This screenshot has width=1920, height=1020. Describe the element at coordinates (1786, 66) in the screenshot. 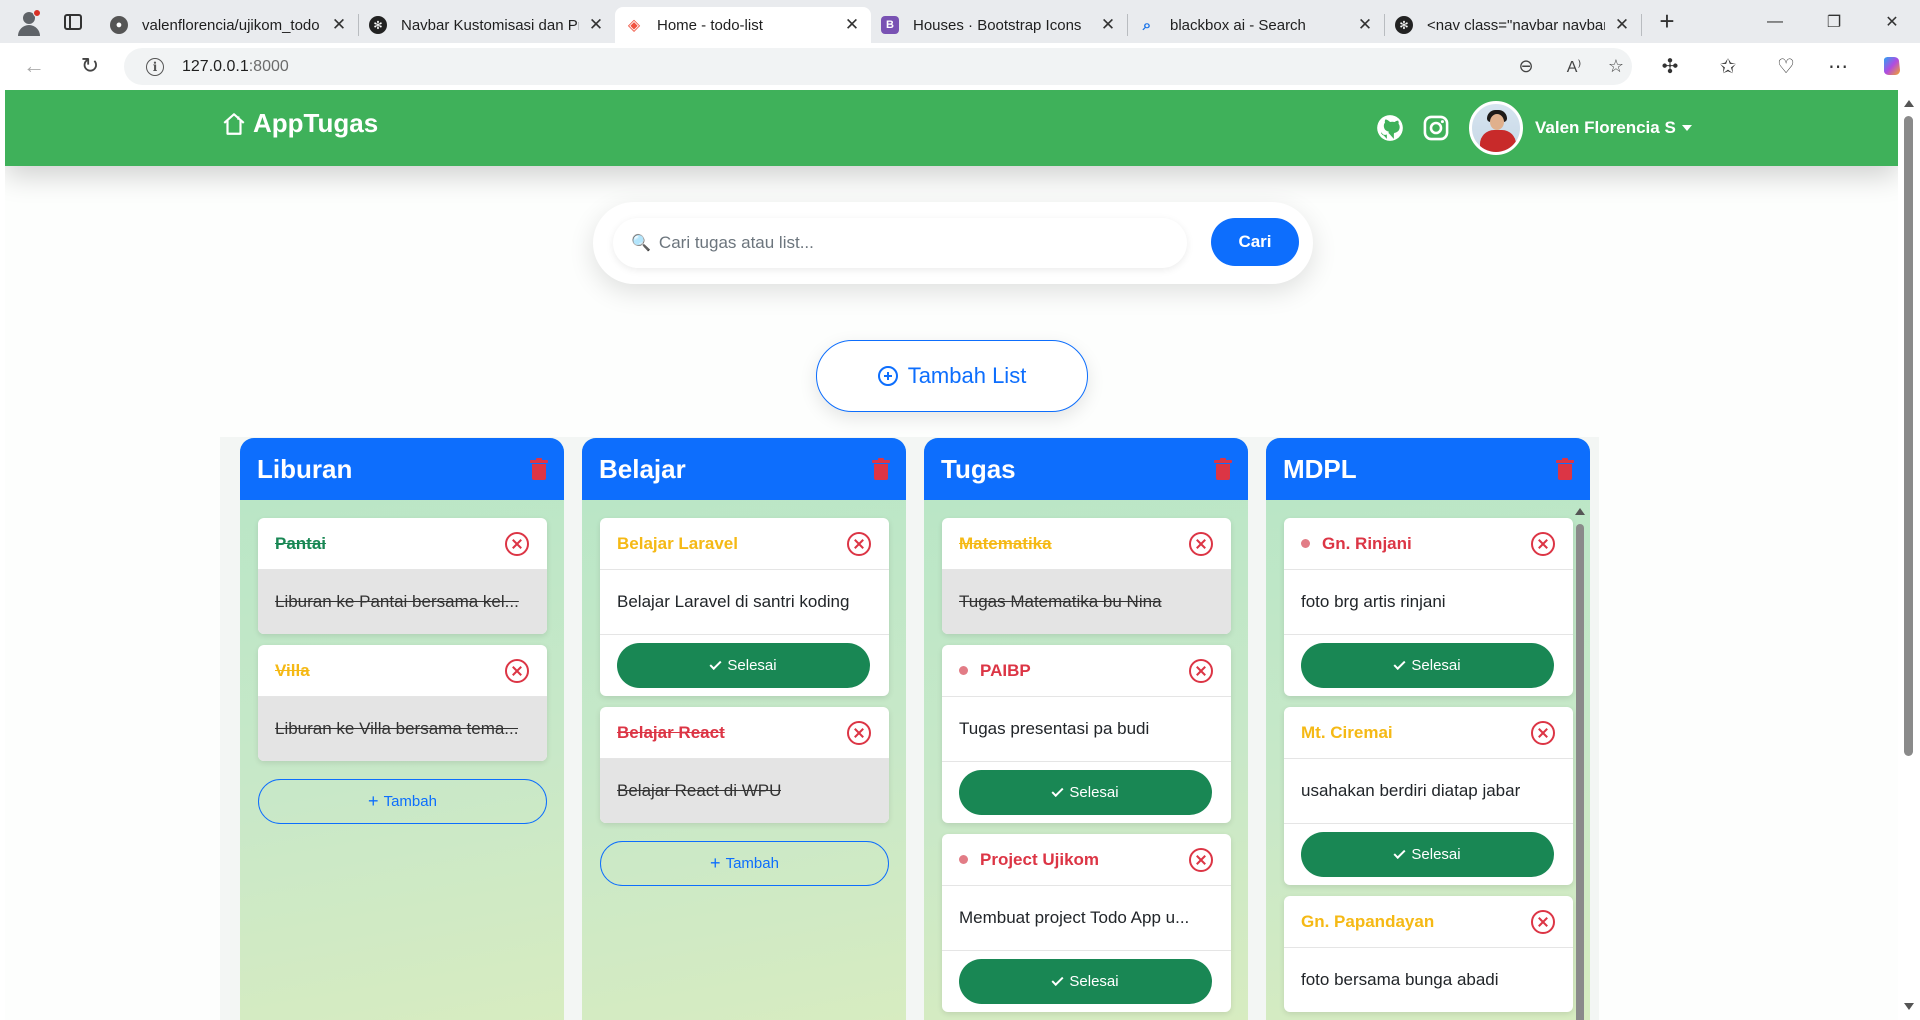

I see `browser-essentials-icon: ♡` at that location.